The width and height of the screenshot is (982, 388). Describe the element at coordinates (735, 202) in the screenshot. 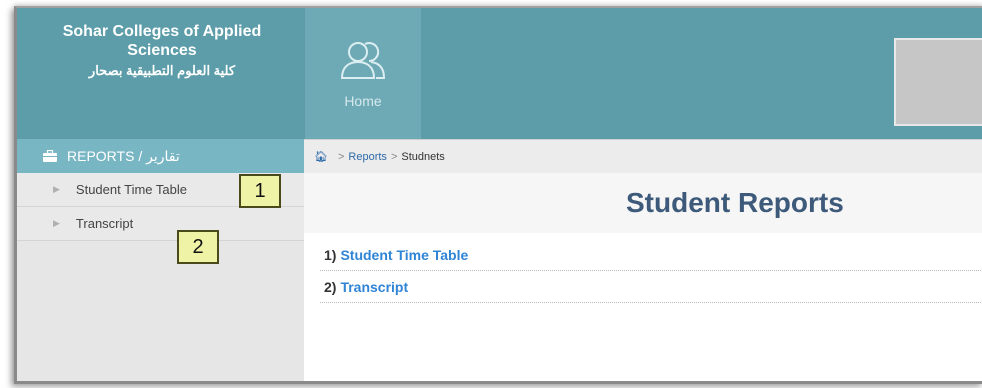

I see `page-title: Student Reports` at that location.